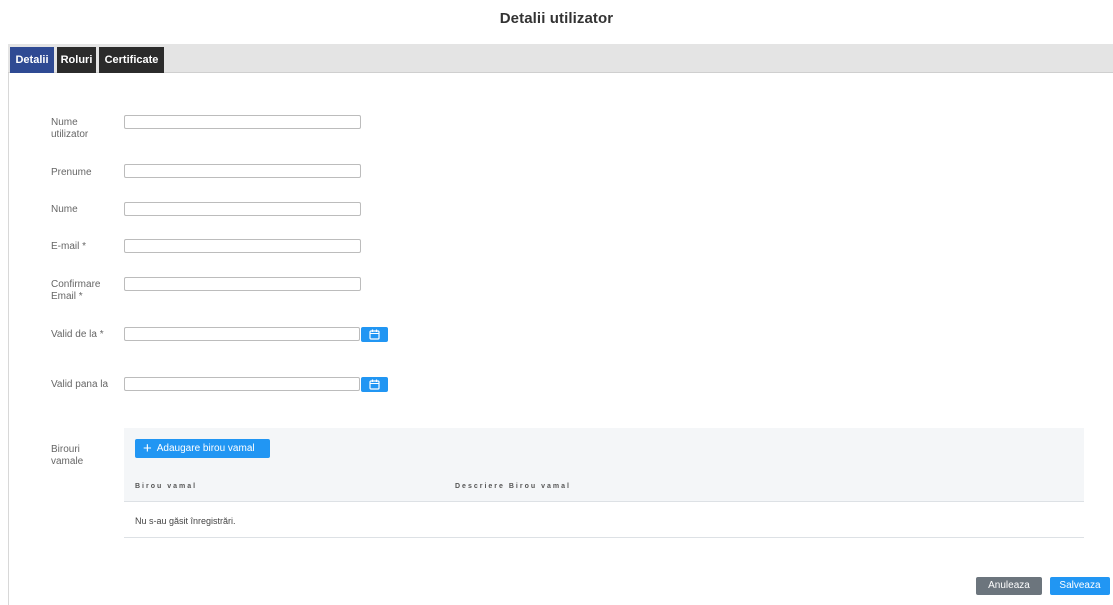 The height and width of the screenshot is (605, 1113). I want to click on email-label: E-mail *, so click(69, 246).